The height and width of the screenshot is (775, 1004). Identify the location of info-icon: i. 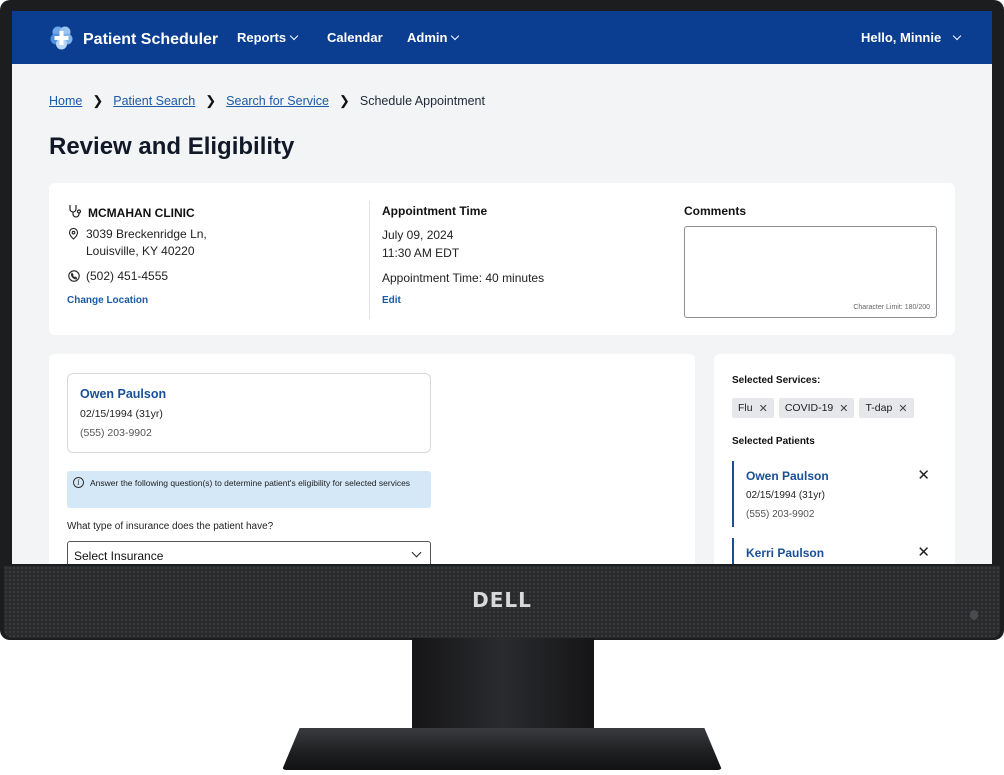
(78, 482).